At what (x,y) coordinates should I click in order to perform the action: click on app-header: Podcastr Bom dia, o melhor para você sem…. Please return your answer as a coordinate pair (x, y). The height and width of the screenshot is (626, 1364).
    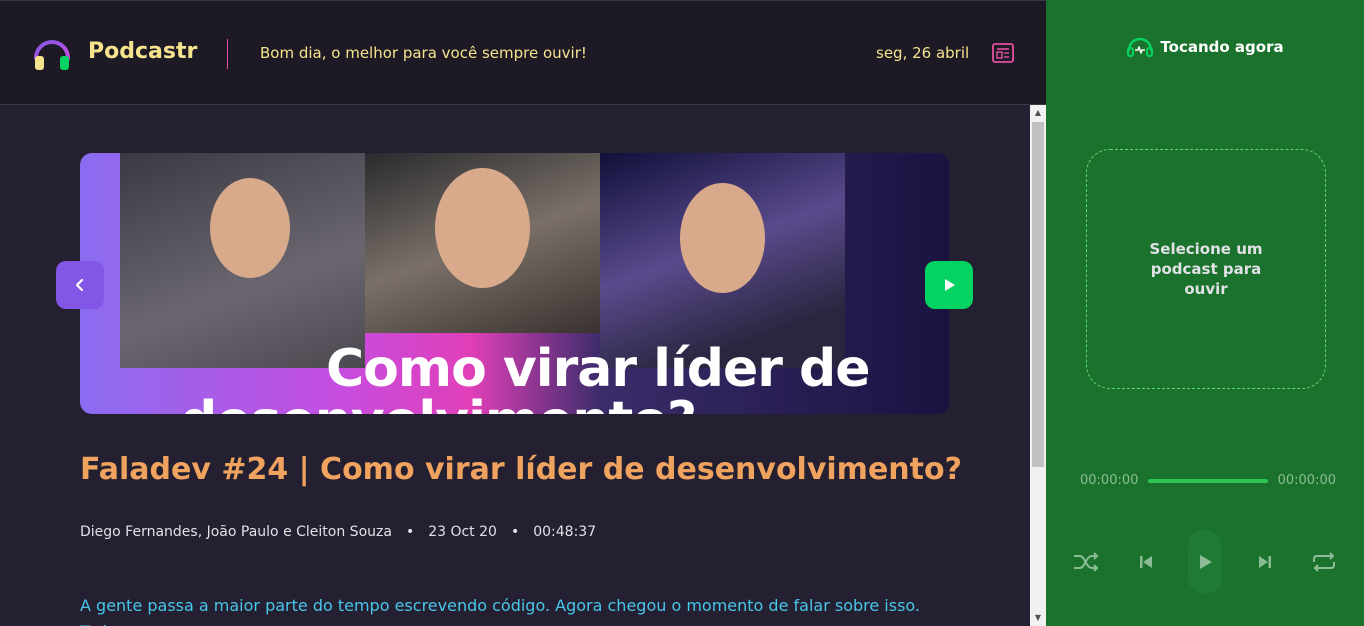
    Looking at the image, I should click on (523, 52).